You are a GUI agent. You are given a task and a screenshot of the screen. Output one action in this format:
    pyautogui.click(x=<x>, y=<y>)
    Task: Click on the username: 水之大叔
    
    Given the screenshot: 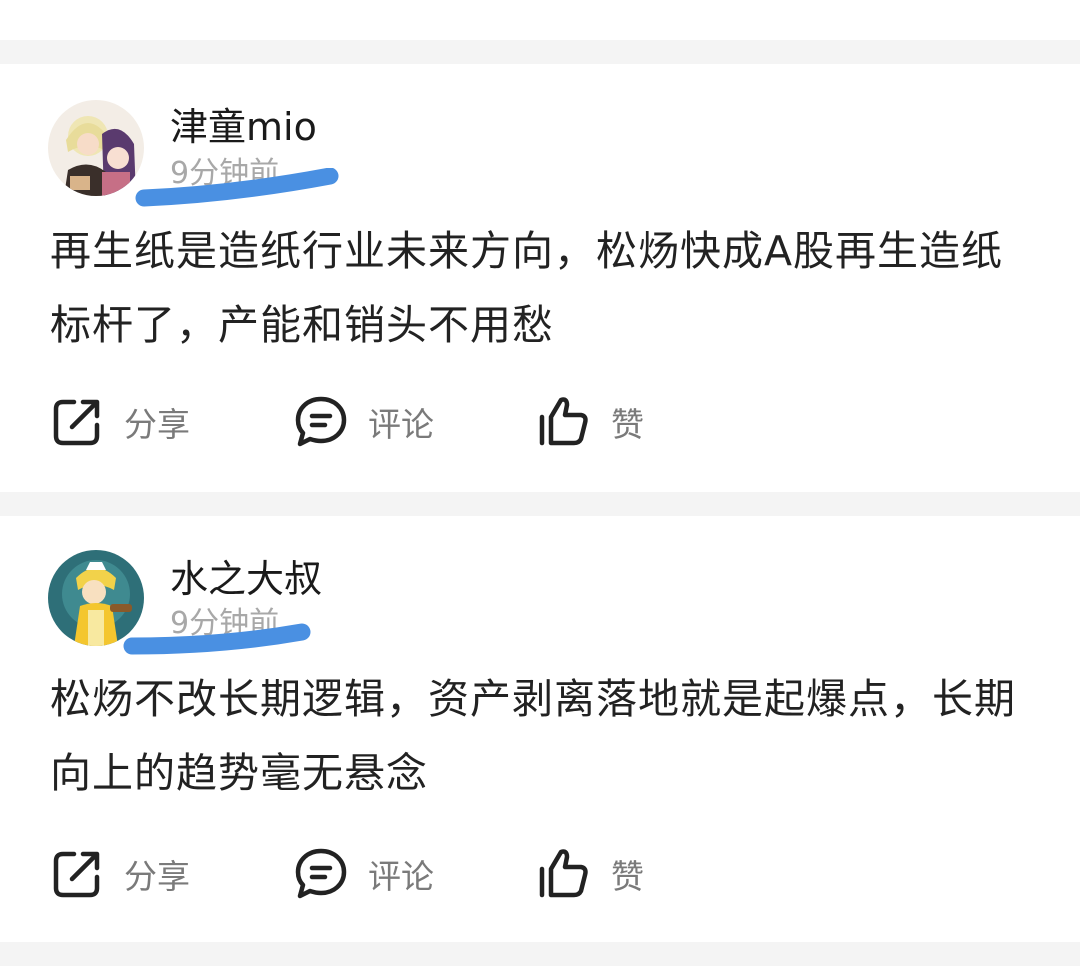 What is the action you would take?
    pyautogui.click(x=246, y=579)
    